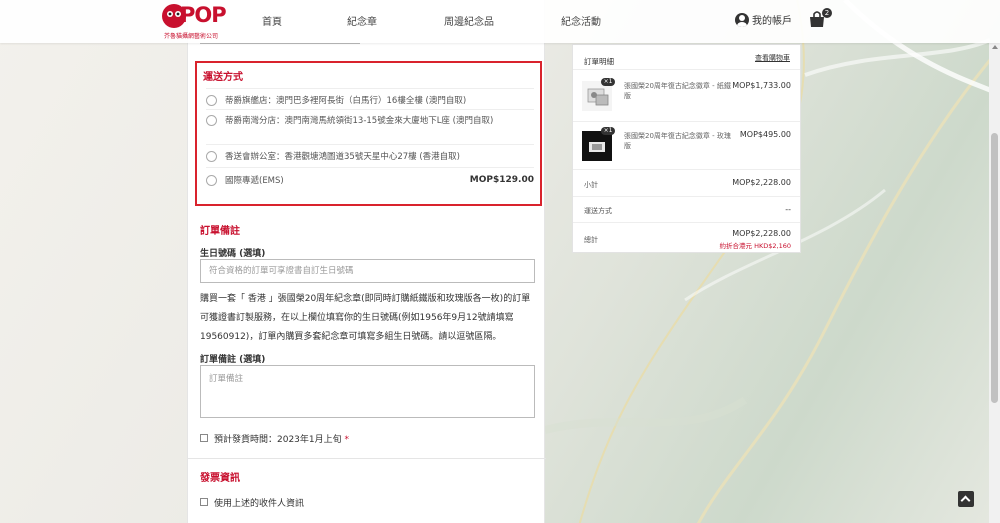 The image size is (1000, 523). What do you see at coordinates (761, 85) in the screenshot?
I see `product-price: MOP$1,733.00` at bounding box center [761, 85].